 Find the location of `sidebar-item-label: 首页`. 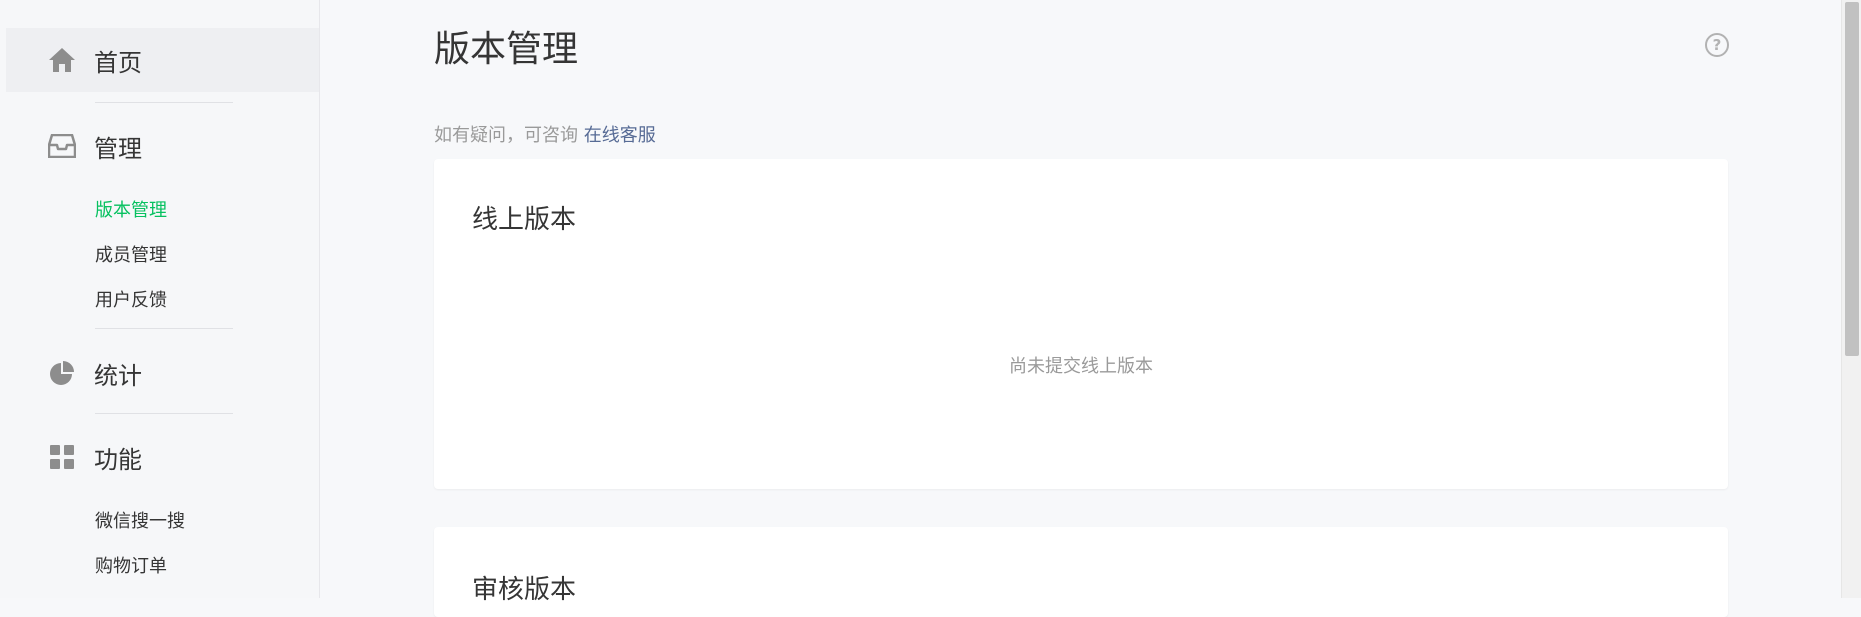

sidebar-item-label: 首页 is located at coordinates (118, 62).